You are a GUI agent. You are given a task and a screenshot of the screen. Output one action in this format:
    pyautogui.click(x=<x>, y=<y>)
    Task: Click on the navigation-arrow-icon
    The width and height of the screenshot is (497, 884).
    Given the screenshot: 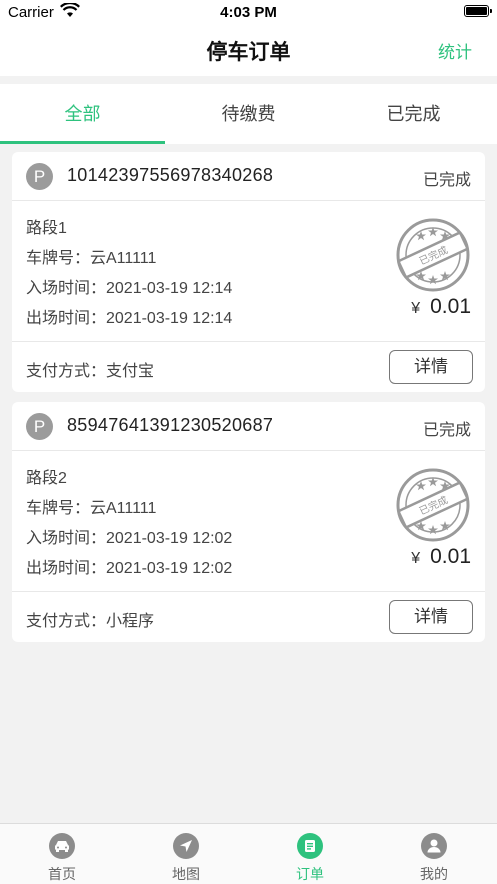 What is the action you would take?
    pyautogui.click(x=186, y=846)
    